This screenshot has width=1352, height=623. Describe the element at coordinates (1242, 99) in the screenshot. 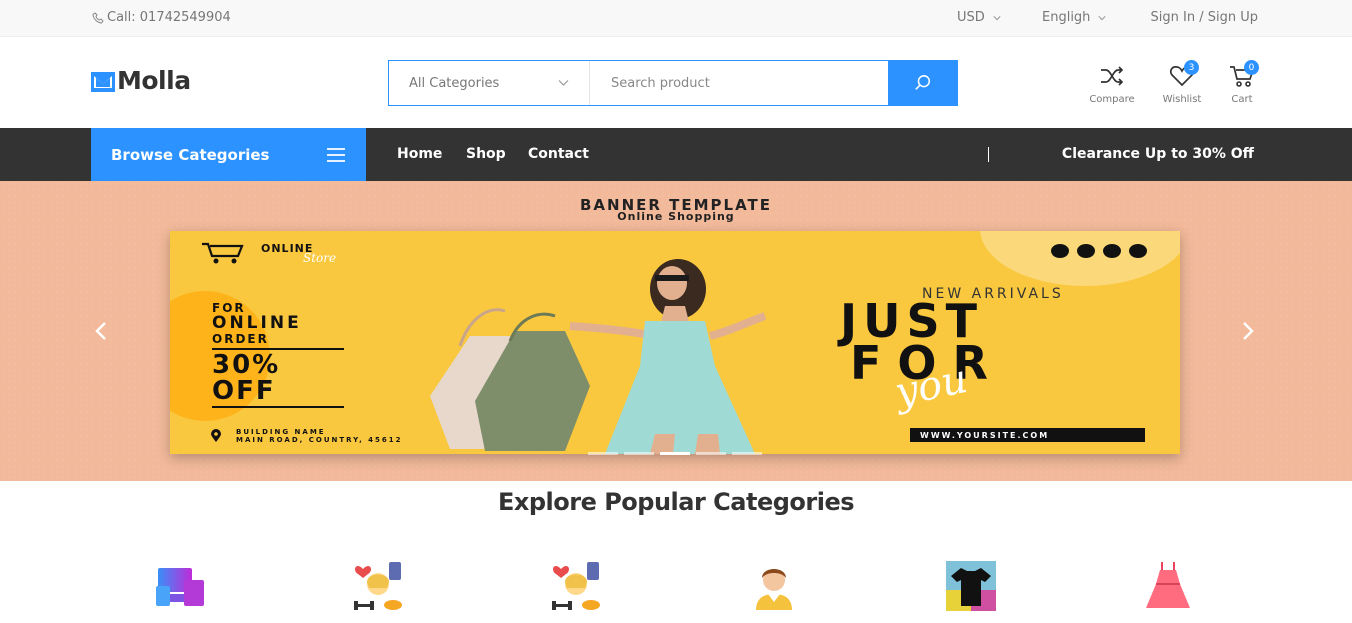

I see `cart-label: Cart` at that location.